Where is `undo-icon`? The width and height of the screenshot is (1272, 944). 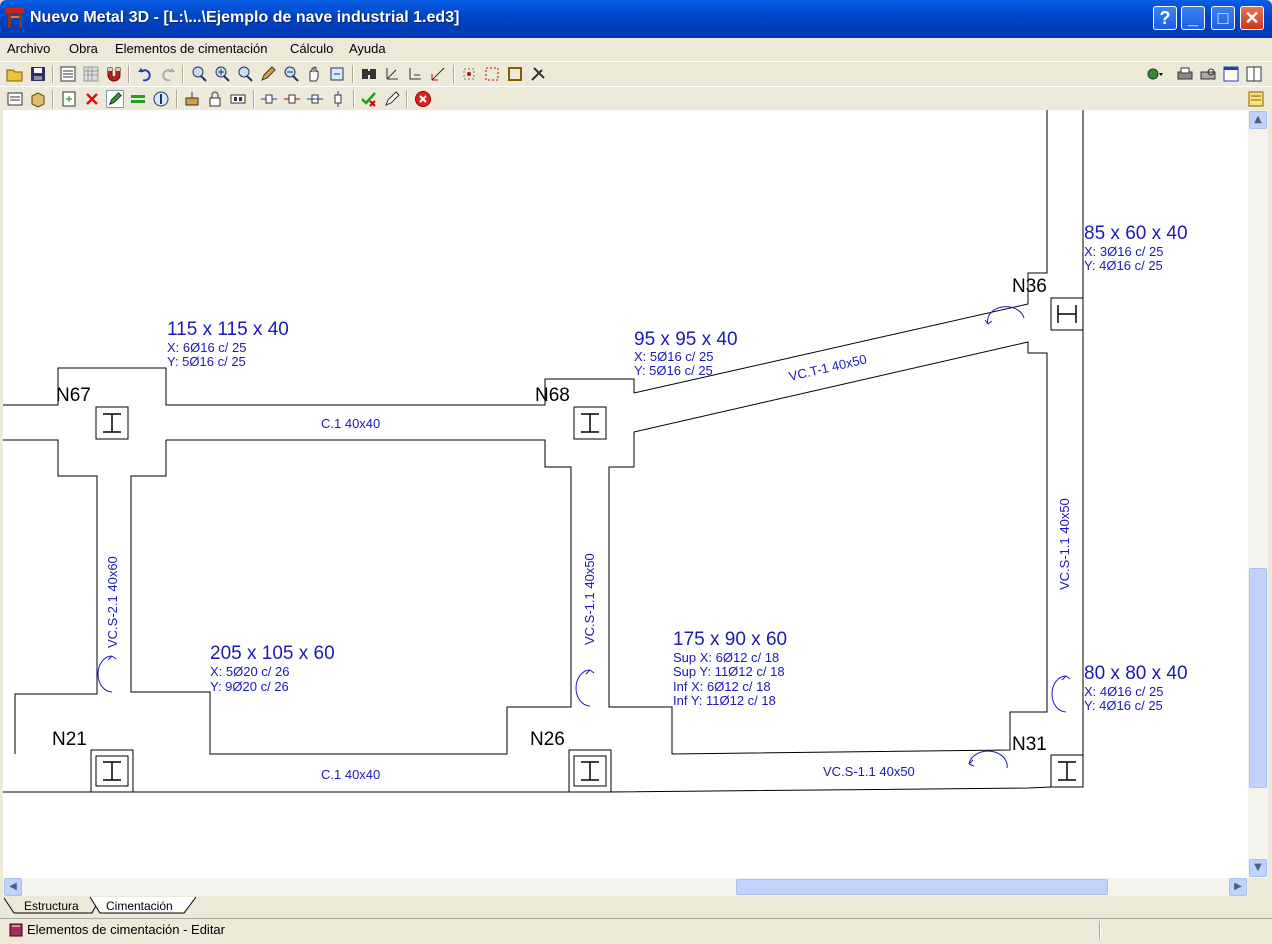 undo-icon is located at coordinates (145, 74).